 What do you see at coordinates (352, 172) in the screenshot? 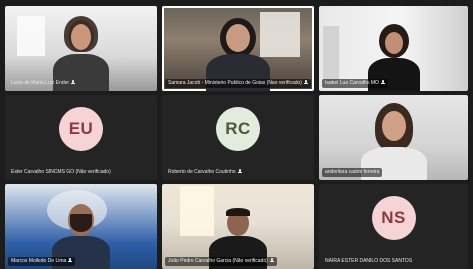
I see `participant-name: anderliara castro ferreira` at bounding box center [352, 172].